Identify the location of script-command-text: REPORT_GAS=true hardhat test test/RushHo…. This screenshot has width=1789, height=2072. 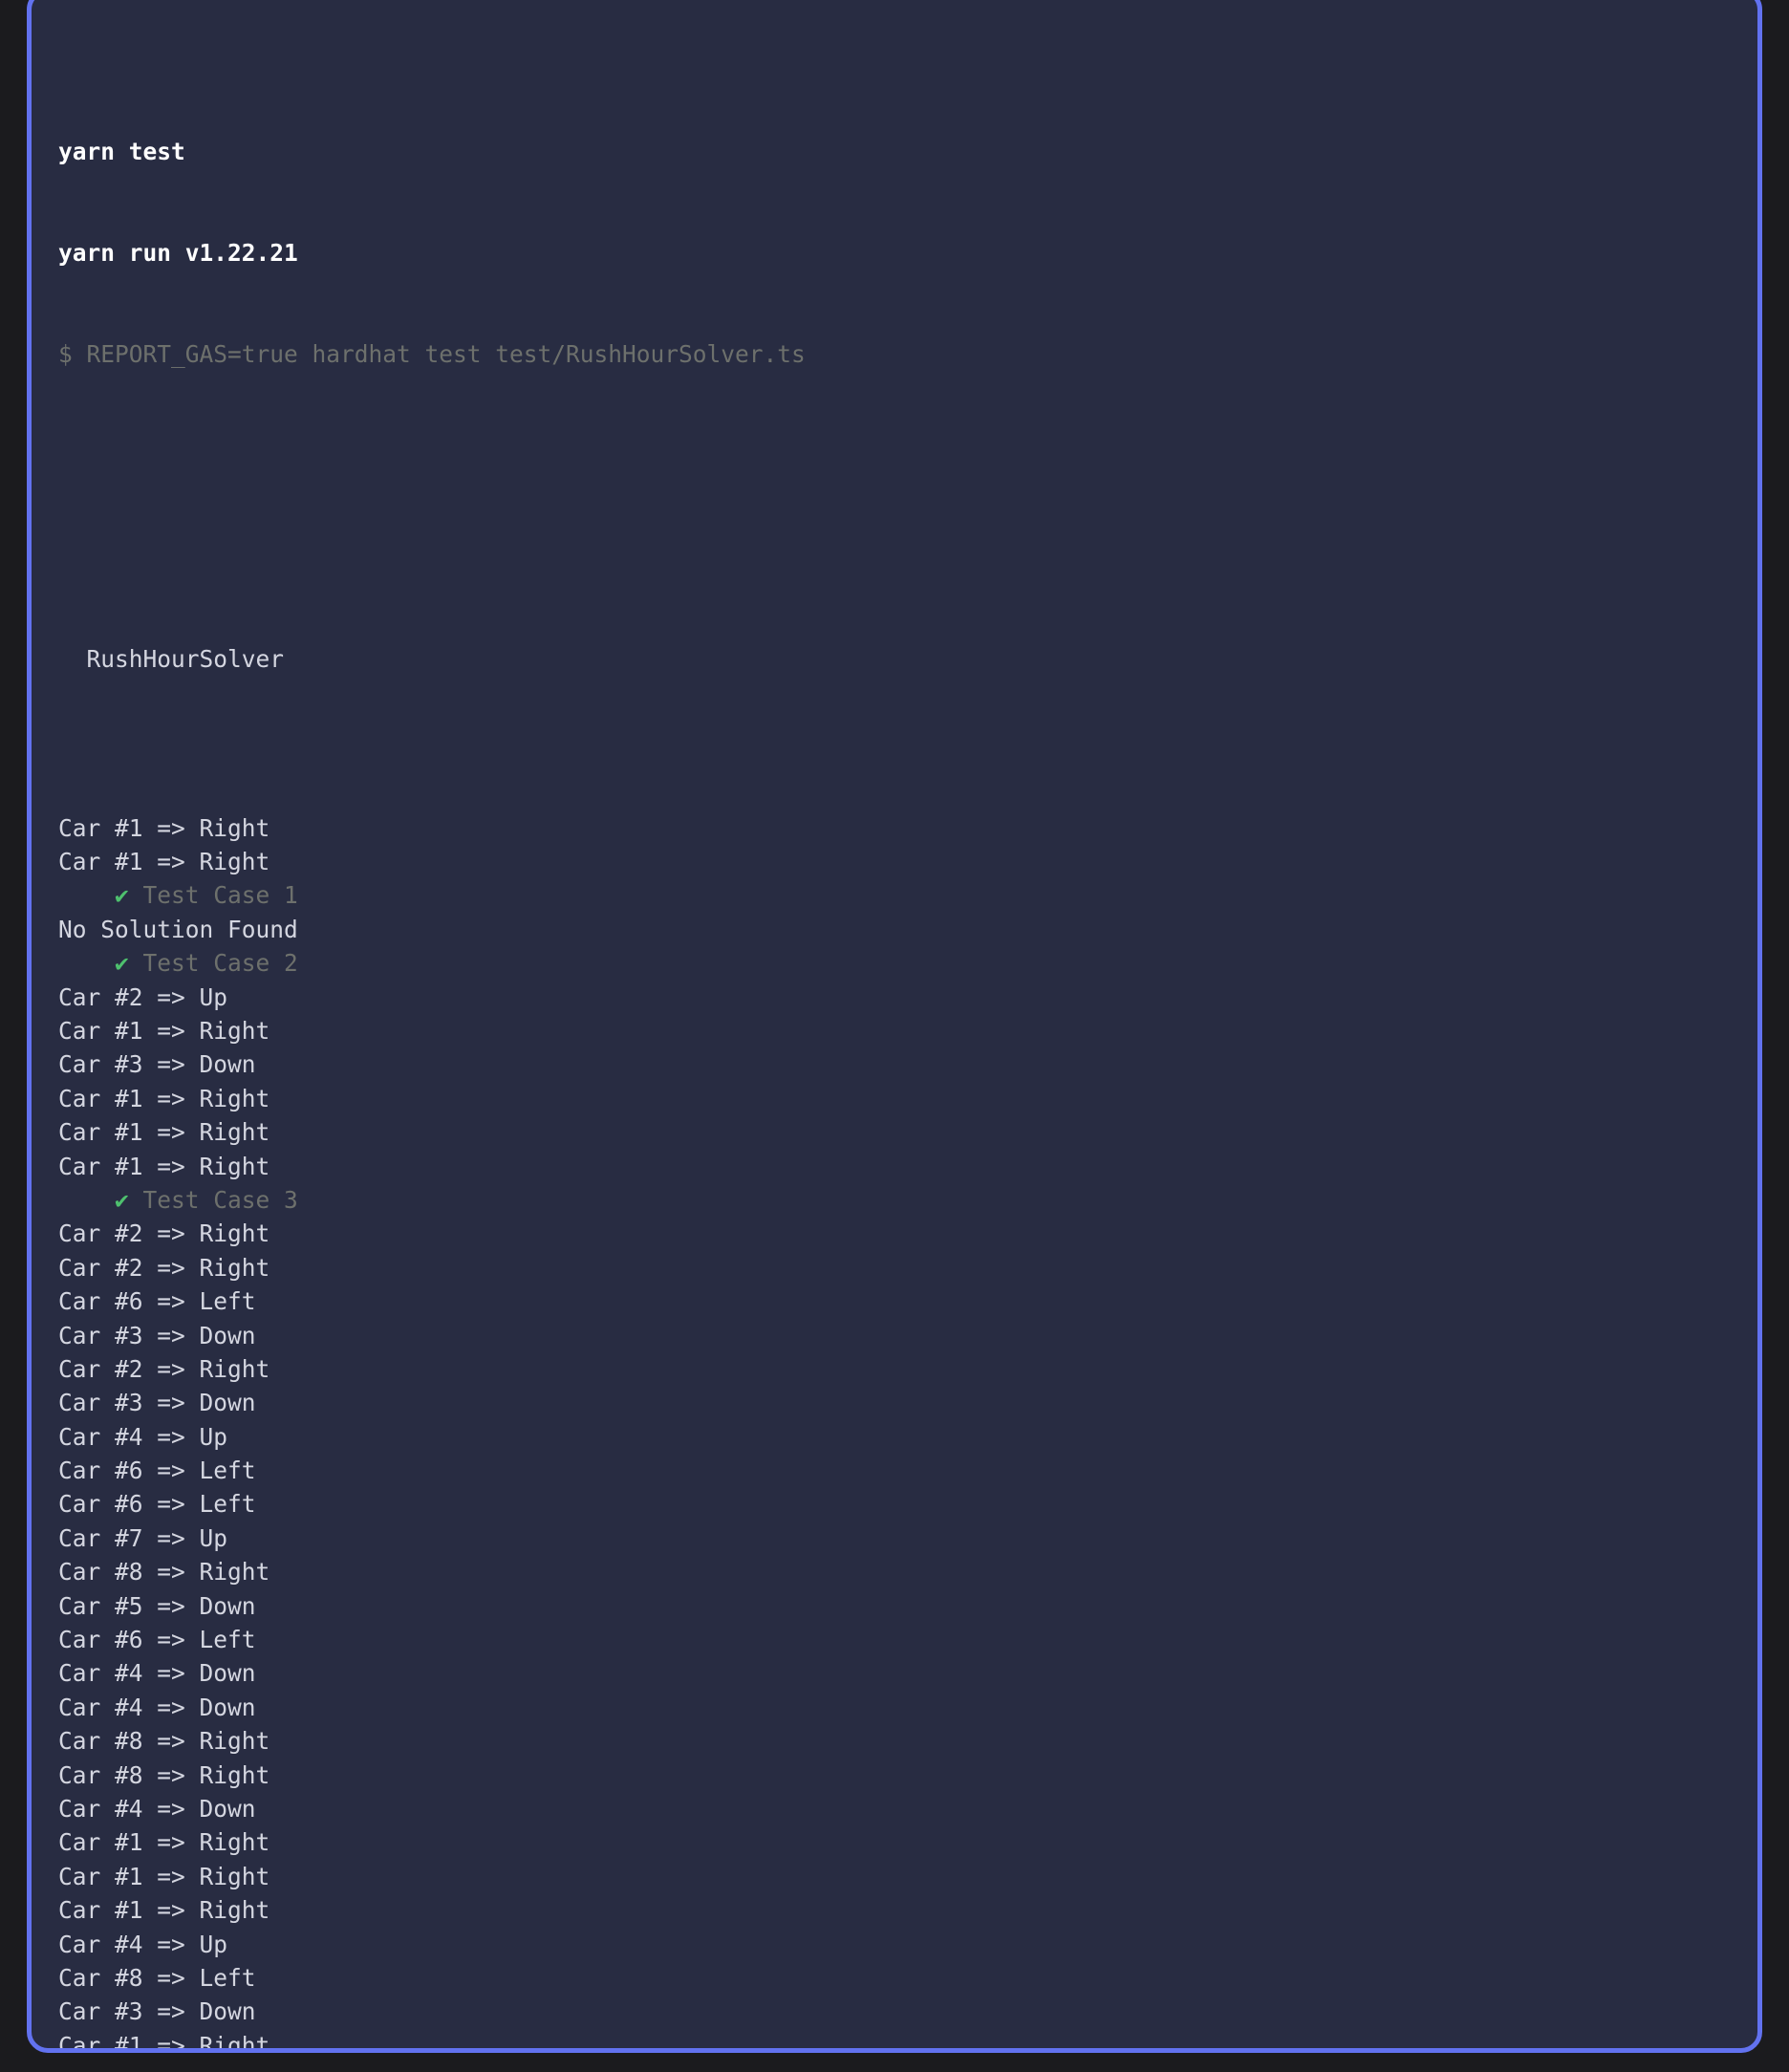
(446, 354).